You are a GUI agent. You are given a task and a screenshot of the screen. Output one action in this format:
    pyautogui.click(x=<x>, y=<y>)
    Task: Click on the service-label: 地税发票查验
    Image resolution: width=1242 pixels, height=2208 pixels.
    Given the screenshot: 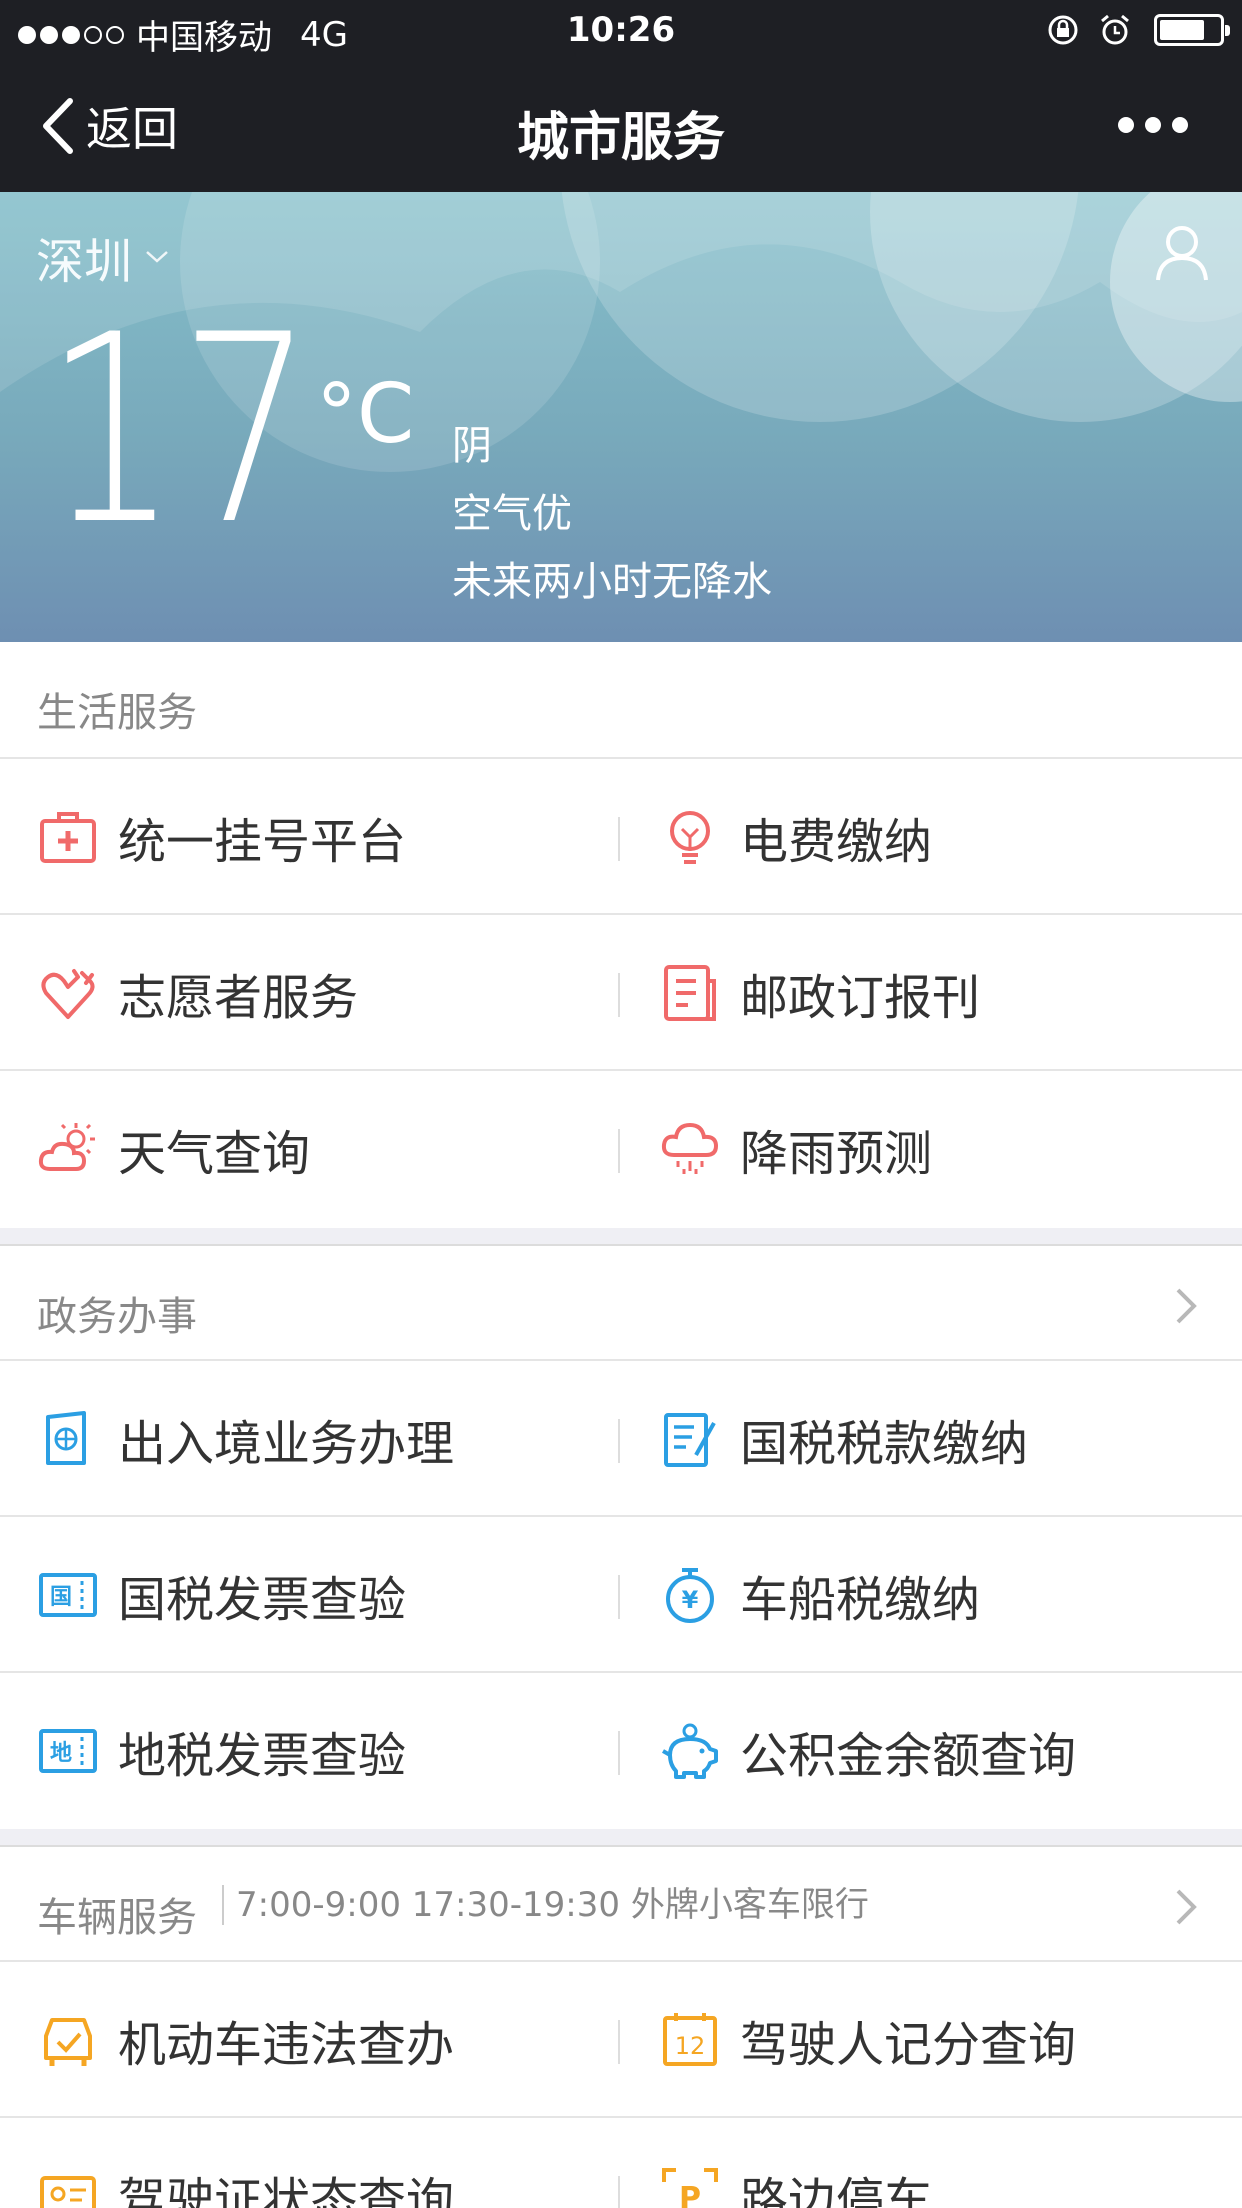 What is the action you would take?
    pyautogui.click(x=262, y=1756)
    